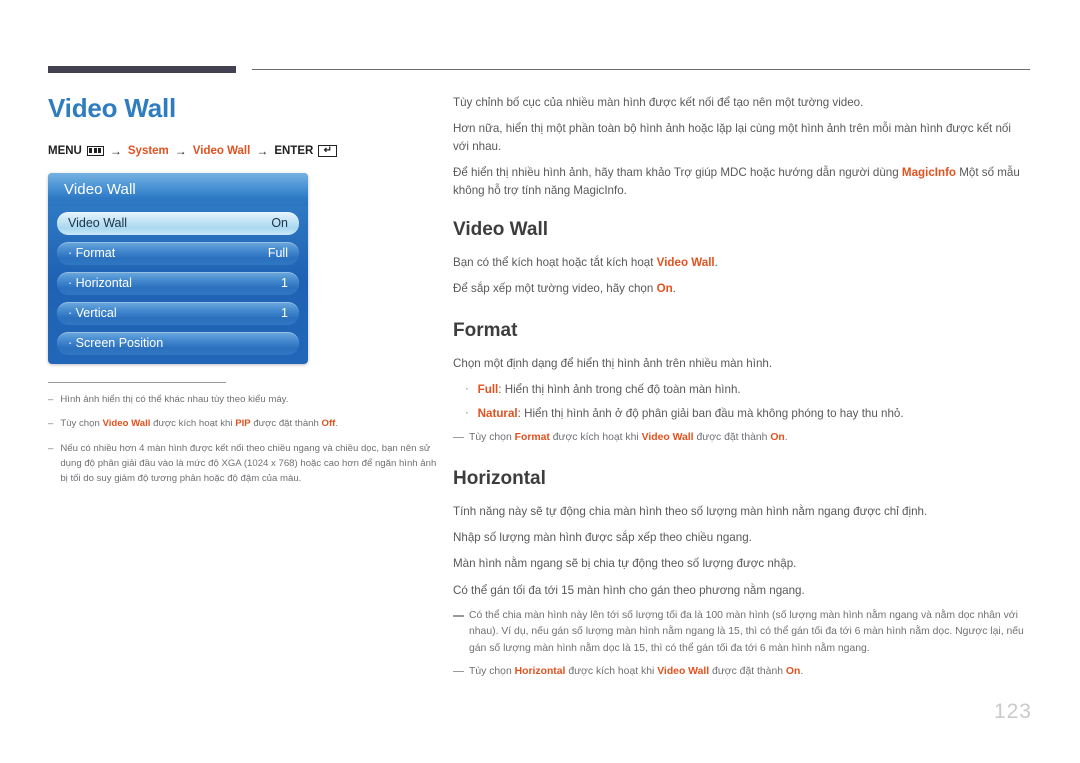 Image resolution: width=1080 pixels, height=763 pixels. I want to click on bullet-highlight-0: Natural, so click(497, 414).